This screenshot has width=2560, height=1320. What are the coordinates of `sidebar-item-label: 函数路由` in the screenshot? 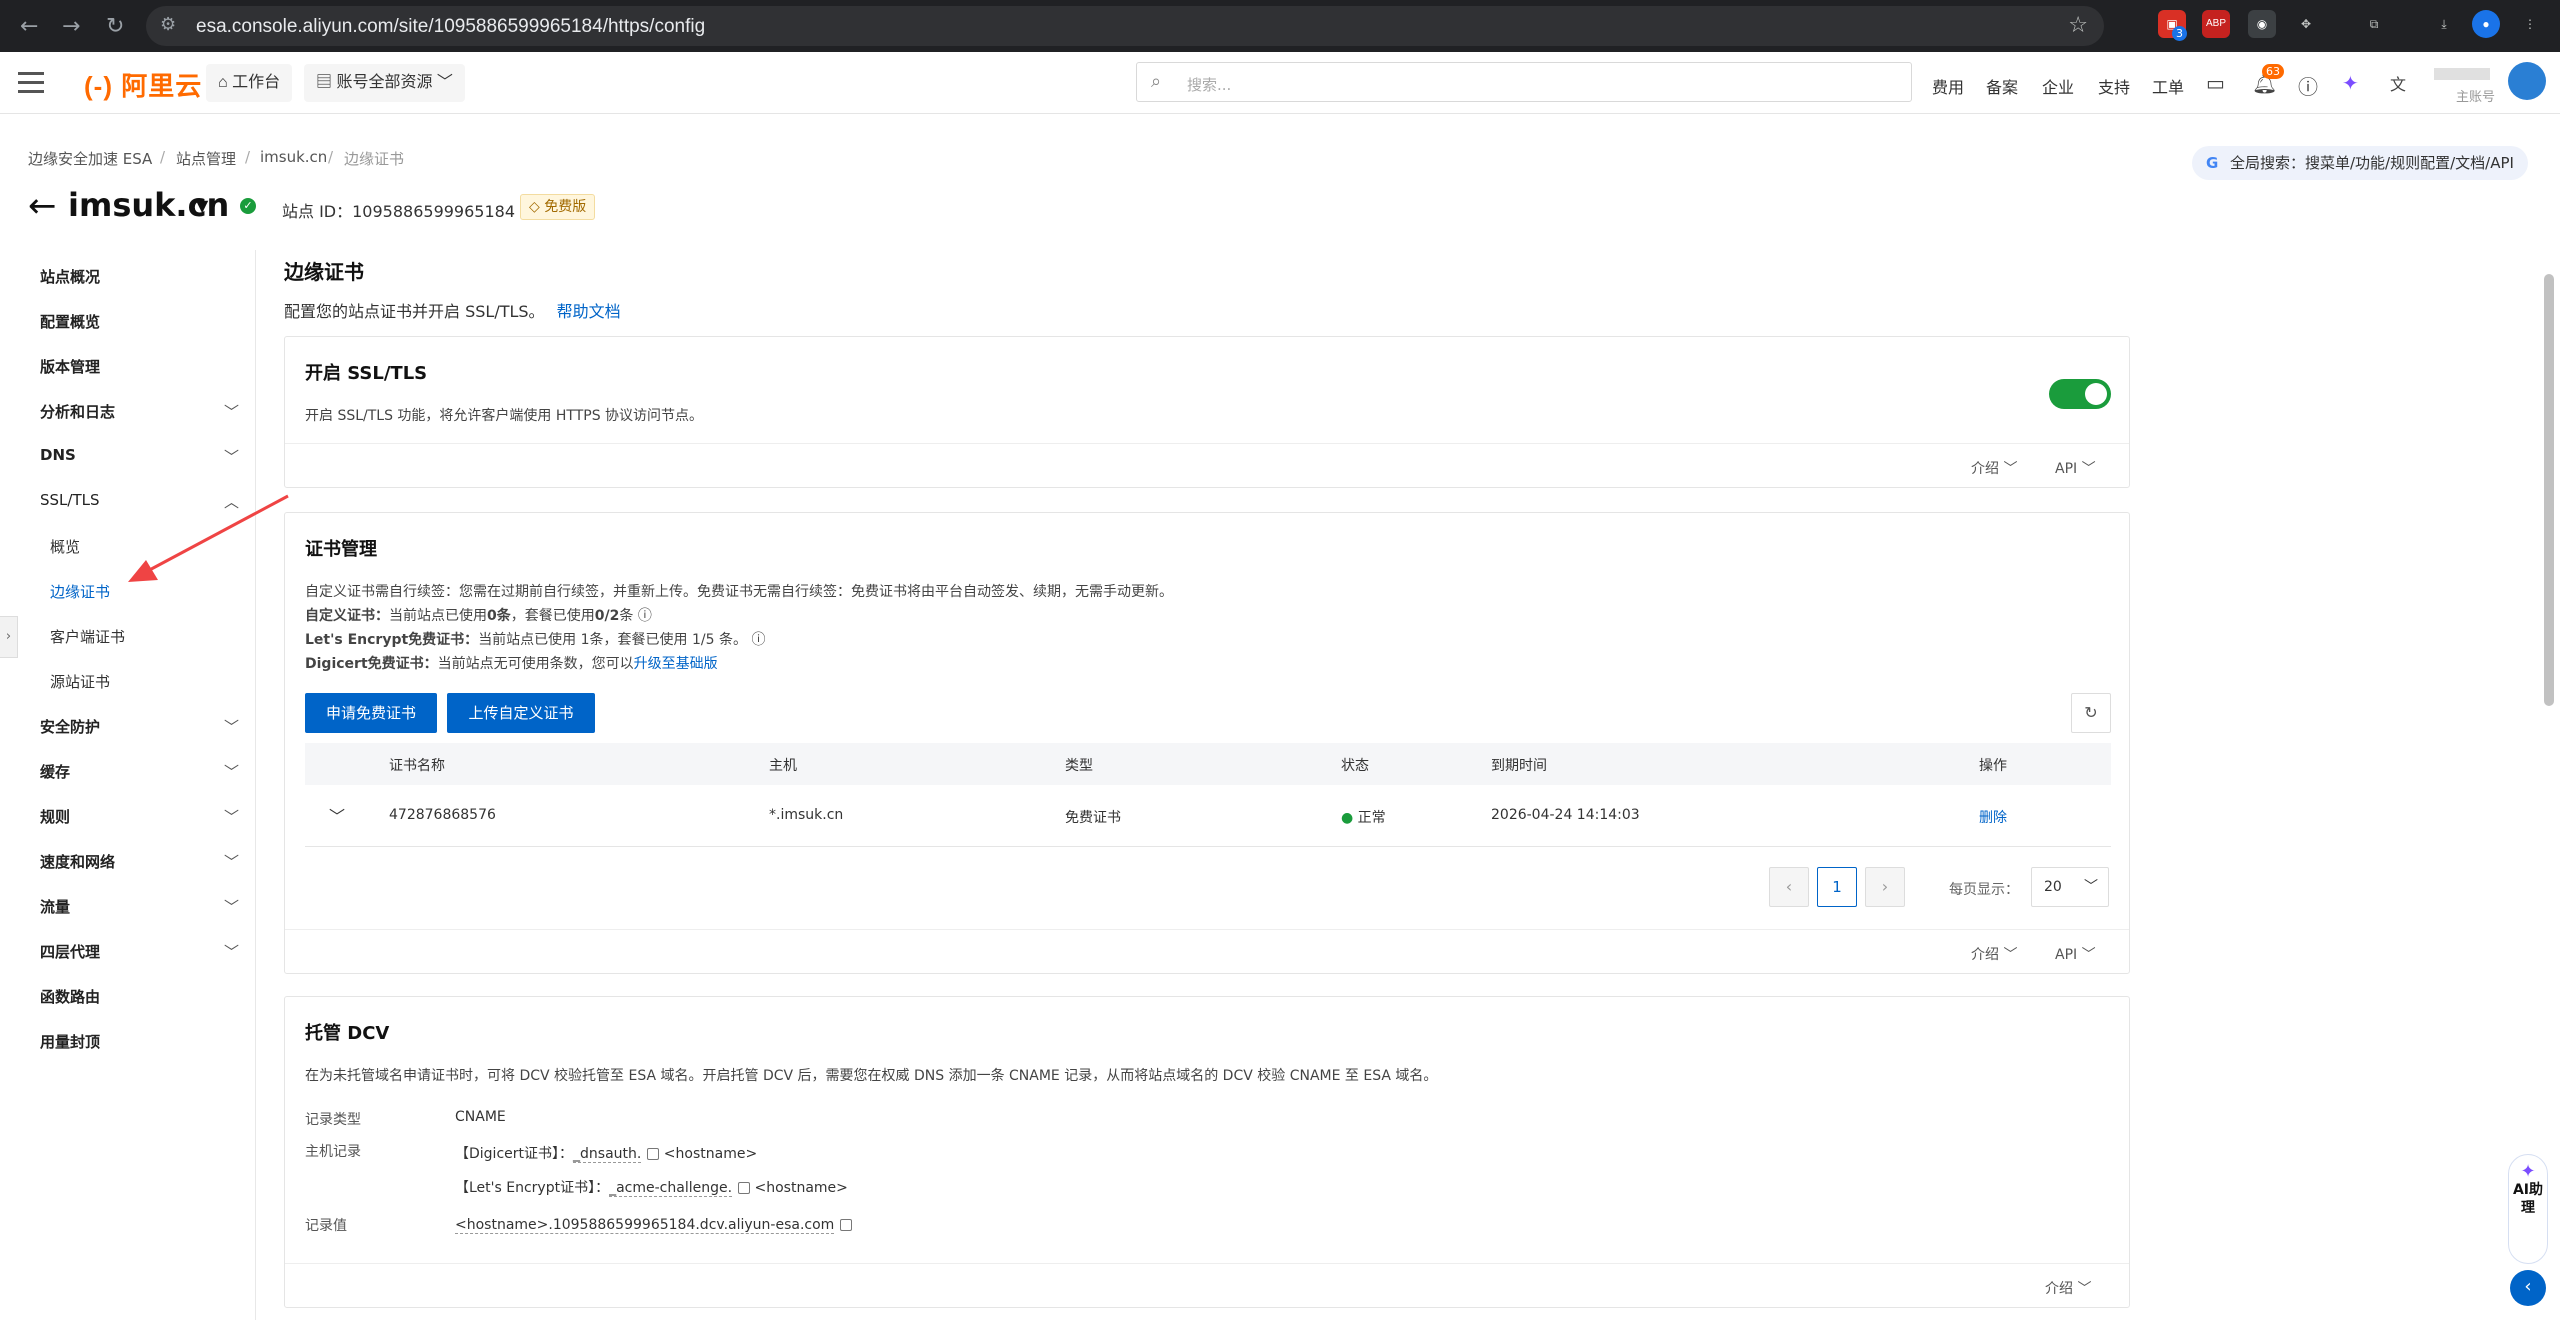 It's located at (70, 997).